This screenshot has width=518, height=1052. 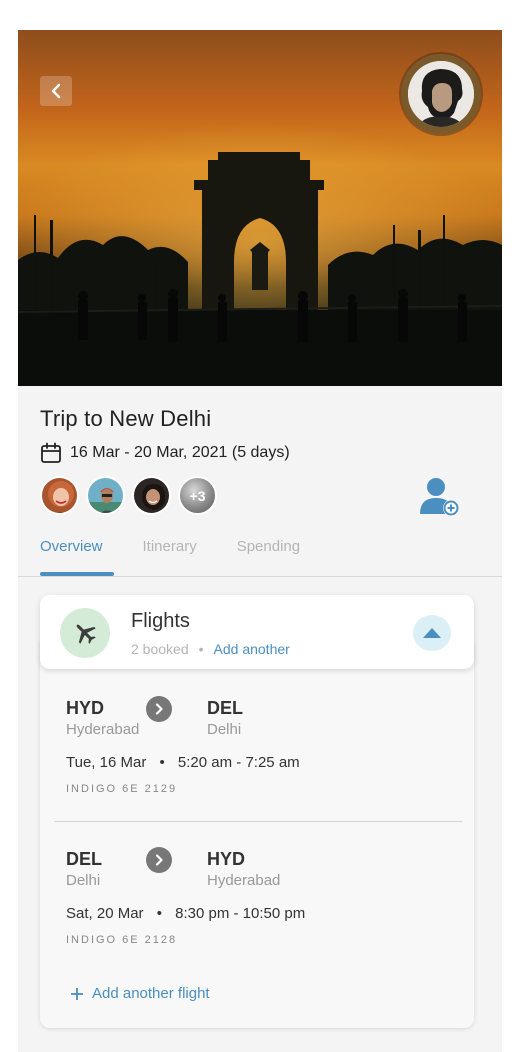 What do you see at coordinates (160, 621) in the screenshot?
I see `flights-card-title: Flights` at bounding box center [160, 621].